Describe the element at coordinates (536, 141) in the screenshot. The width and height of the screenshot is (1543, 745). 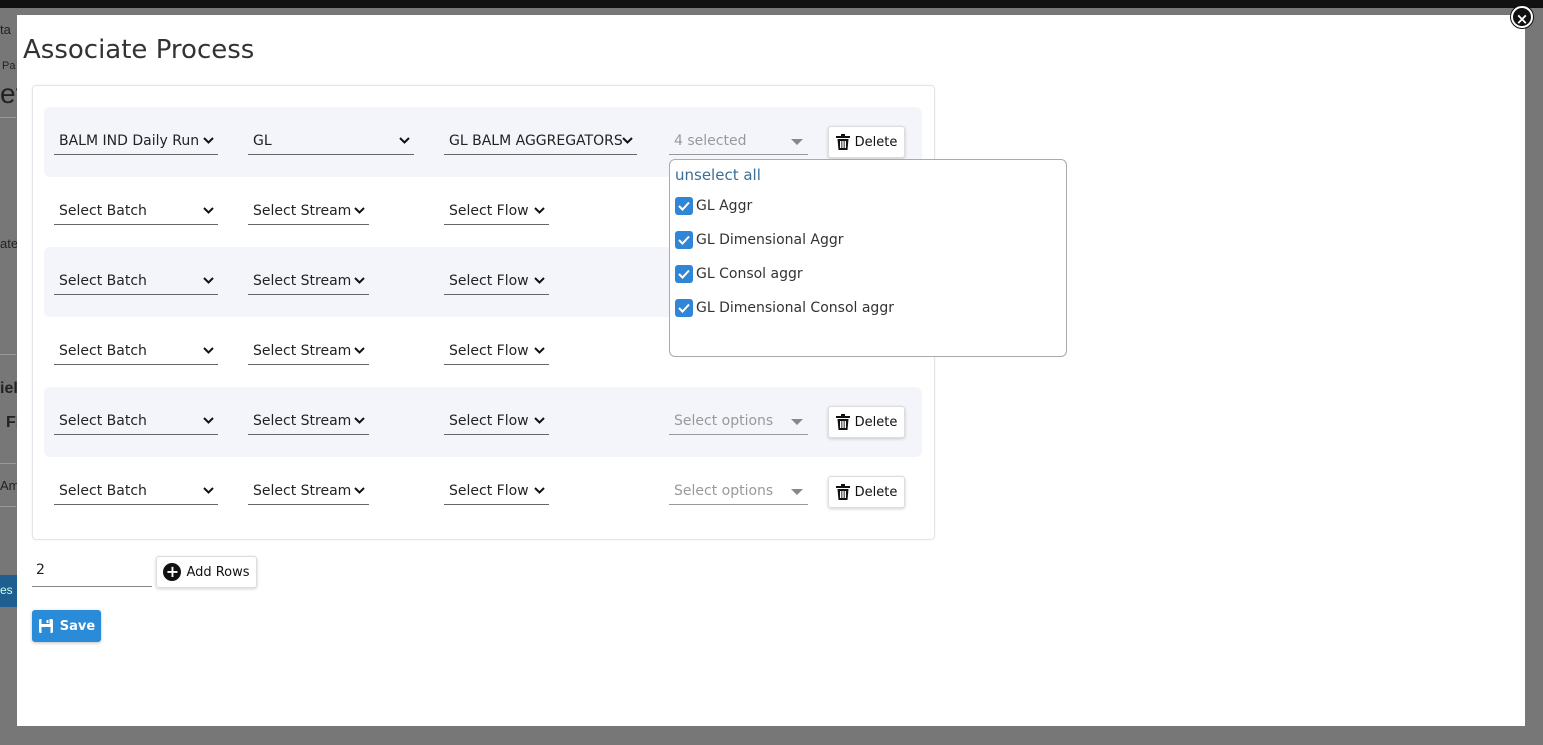
I see `flow-select-value: GL BALM AGGREGATORS` at that location.